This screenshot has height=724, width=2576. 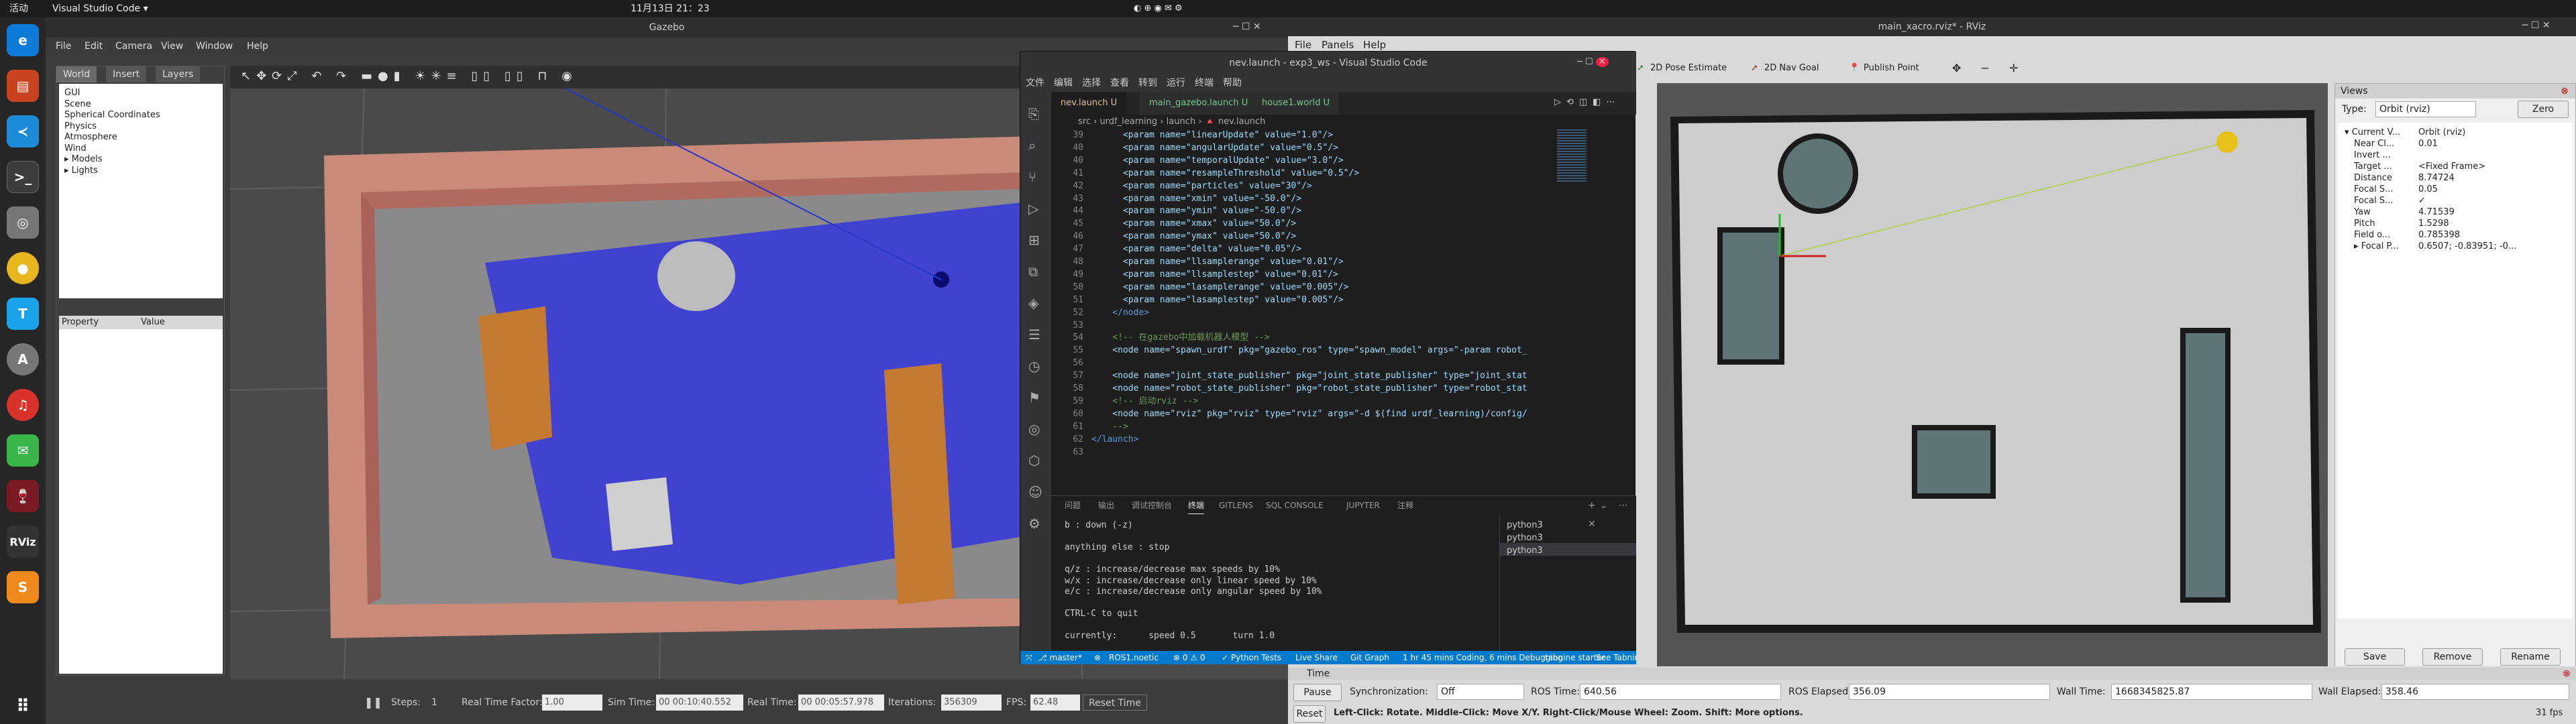 What do you see at coordinates (1097, 657) in the screenshot?
I see `status-sync: ⊗` at bounding box center [1097, 657].